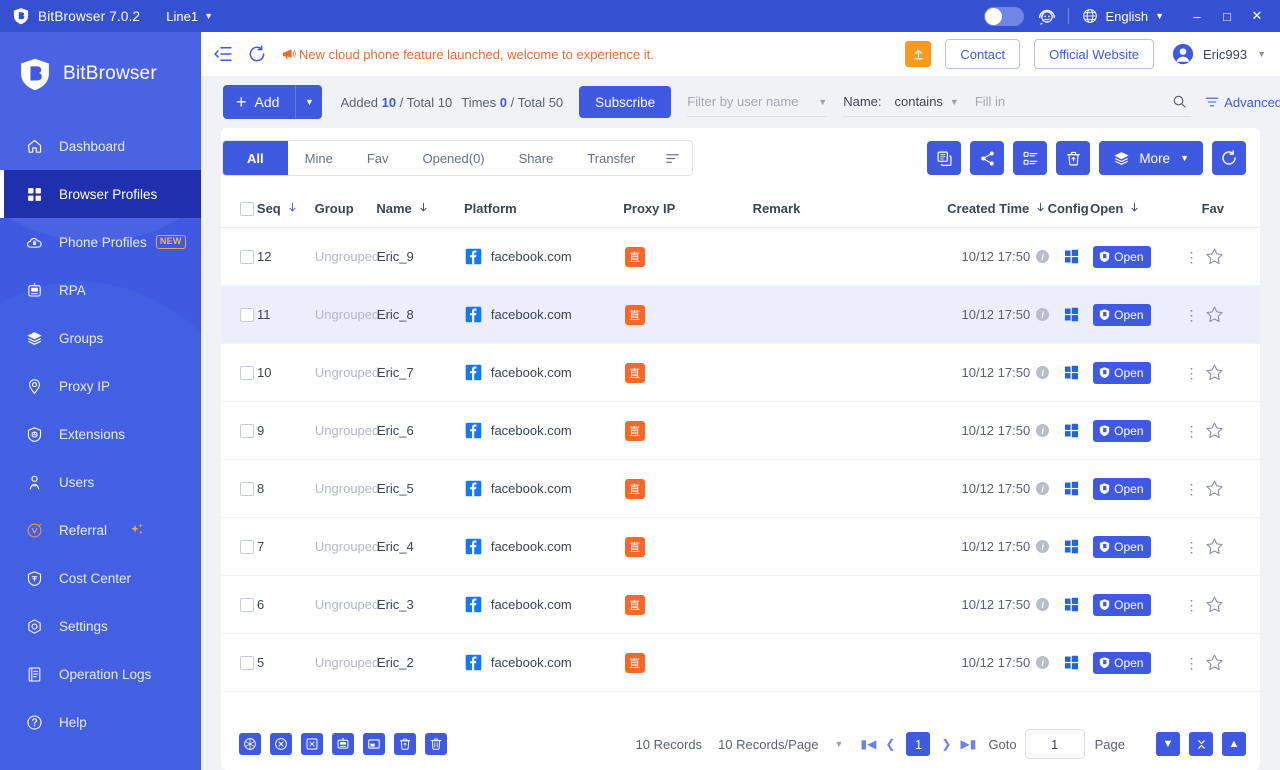 This screenshot has width=1280, height=770. I want to click on collapse-sidebar-icon, so click(223, 54).